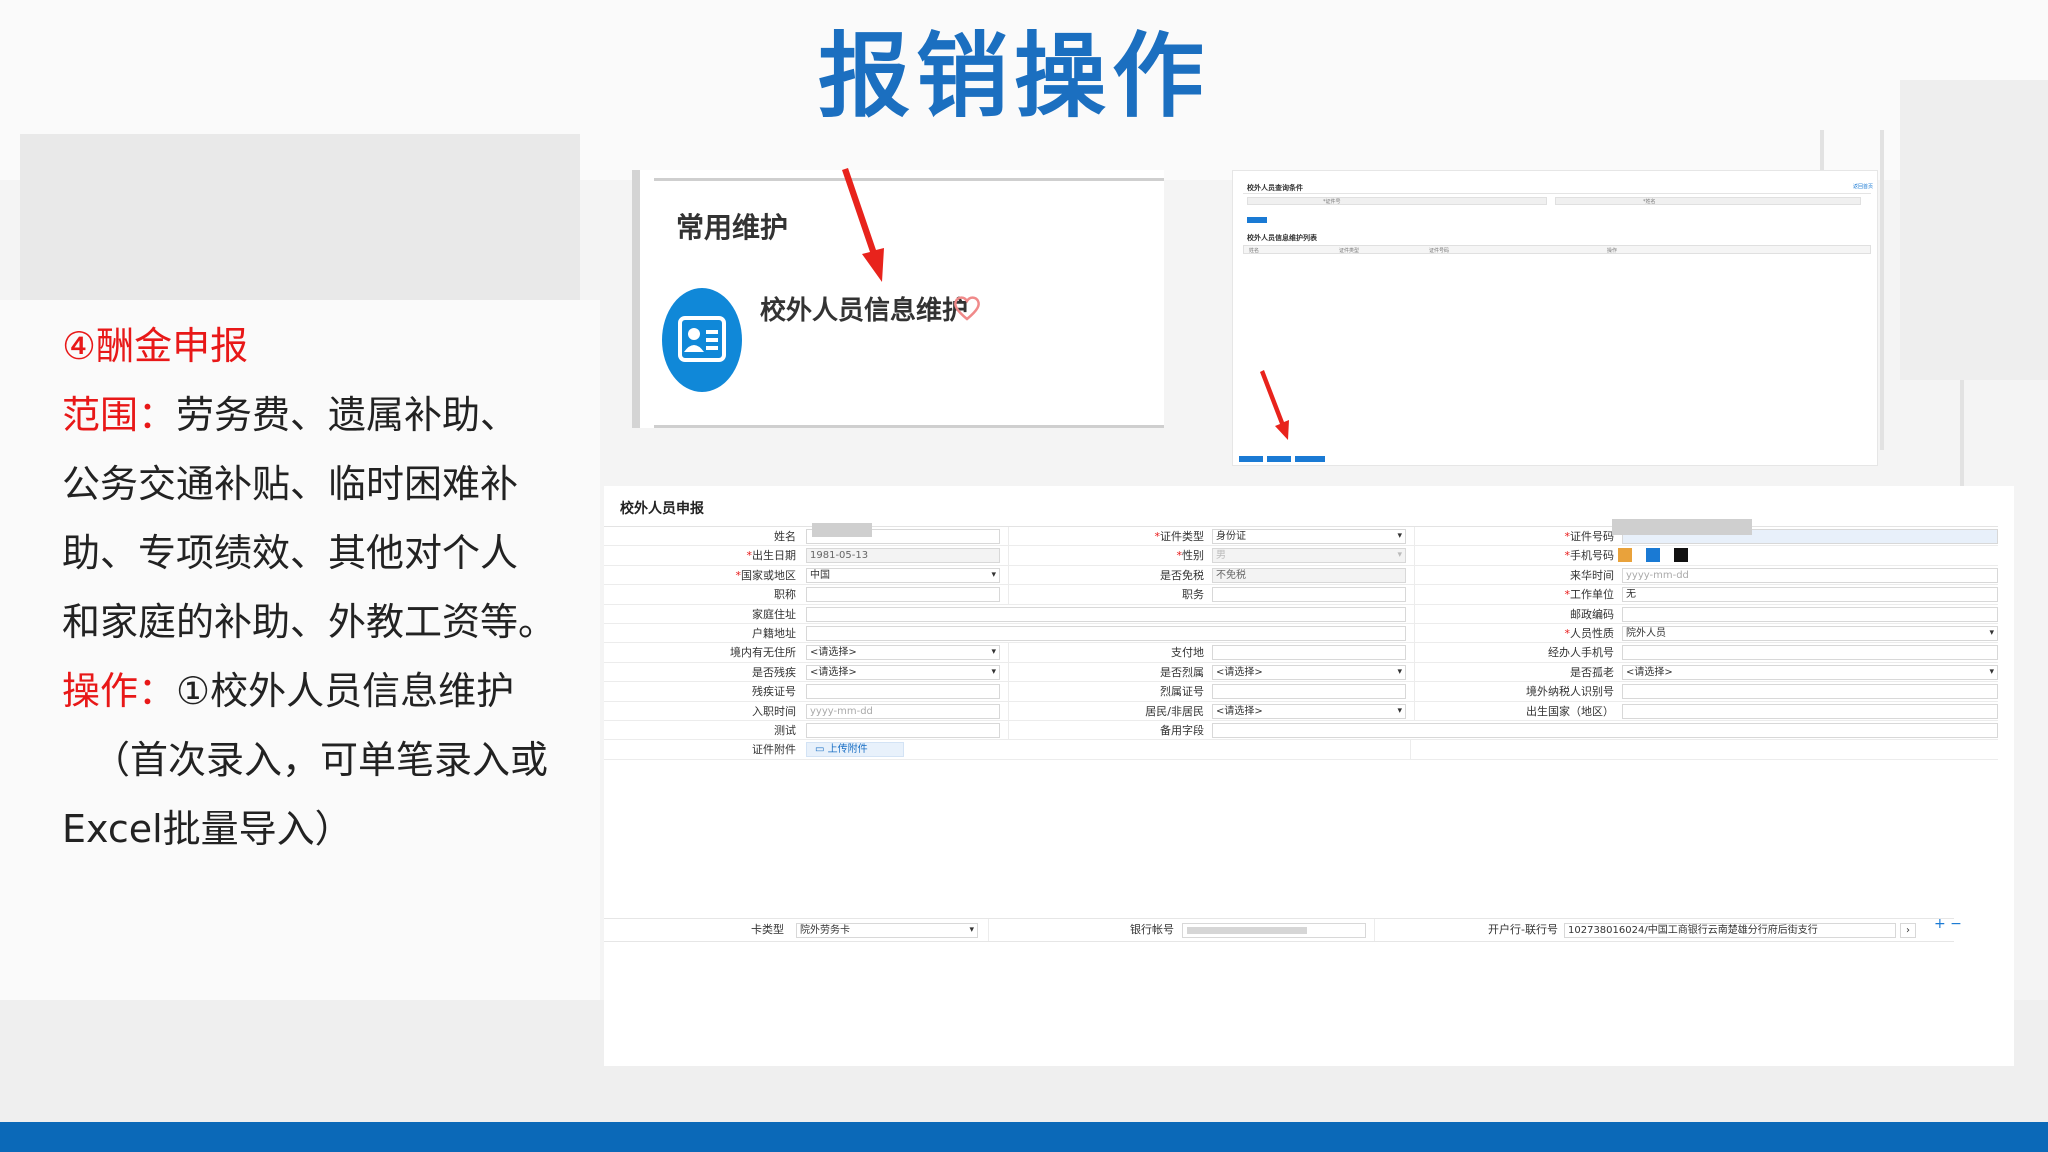 This screenshot has width=2048, height=1152. I want to click on lonely-elderly-select: <请选择> ▾, so click(1810, 672).